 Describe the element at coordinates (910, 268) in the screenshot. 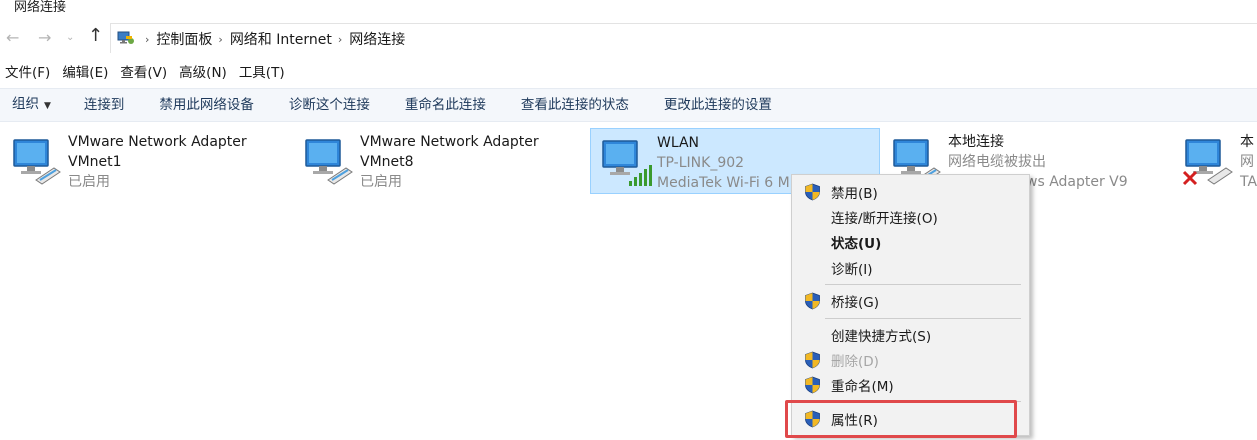

I see `ctx-diagnose: 诊断(I)` at that location.